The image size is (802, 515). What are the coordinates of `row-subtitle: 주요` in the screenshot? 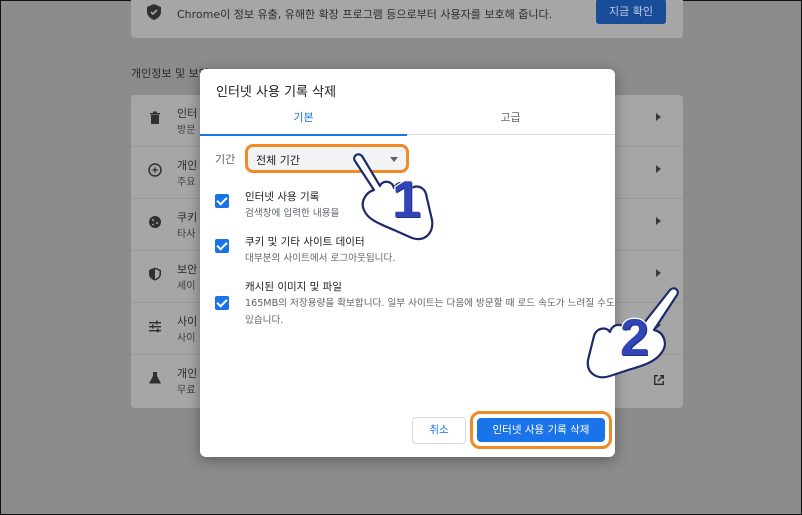 It's located at (186, 182).